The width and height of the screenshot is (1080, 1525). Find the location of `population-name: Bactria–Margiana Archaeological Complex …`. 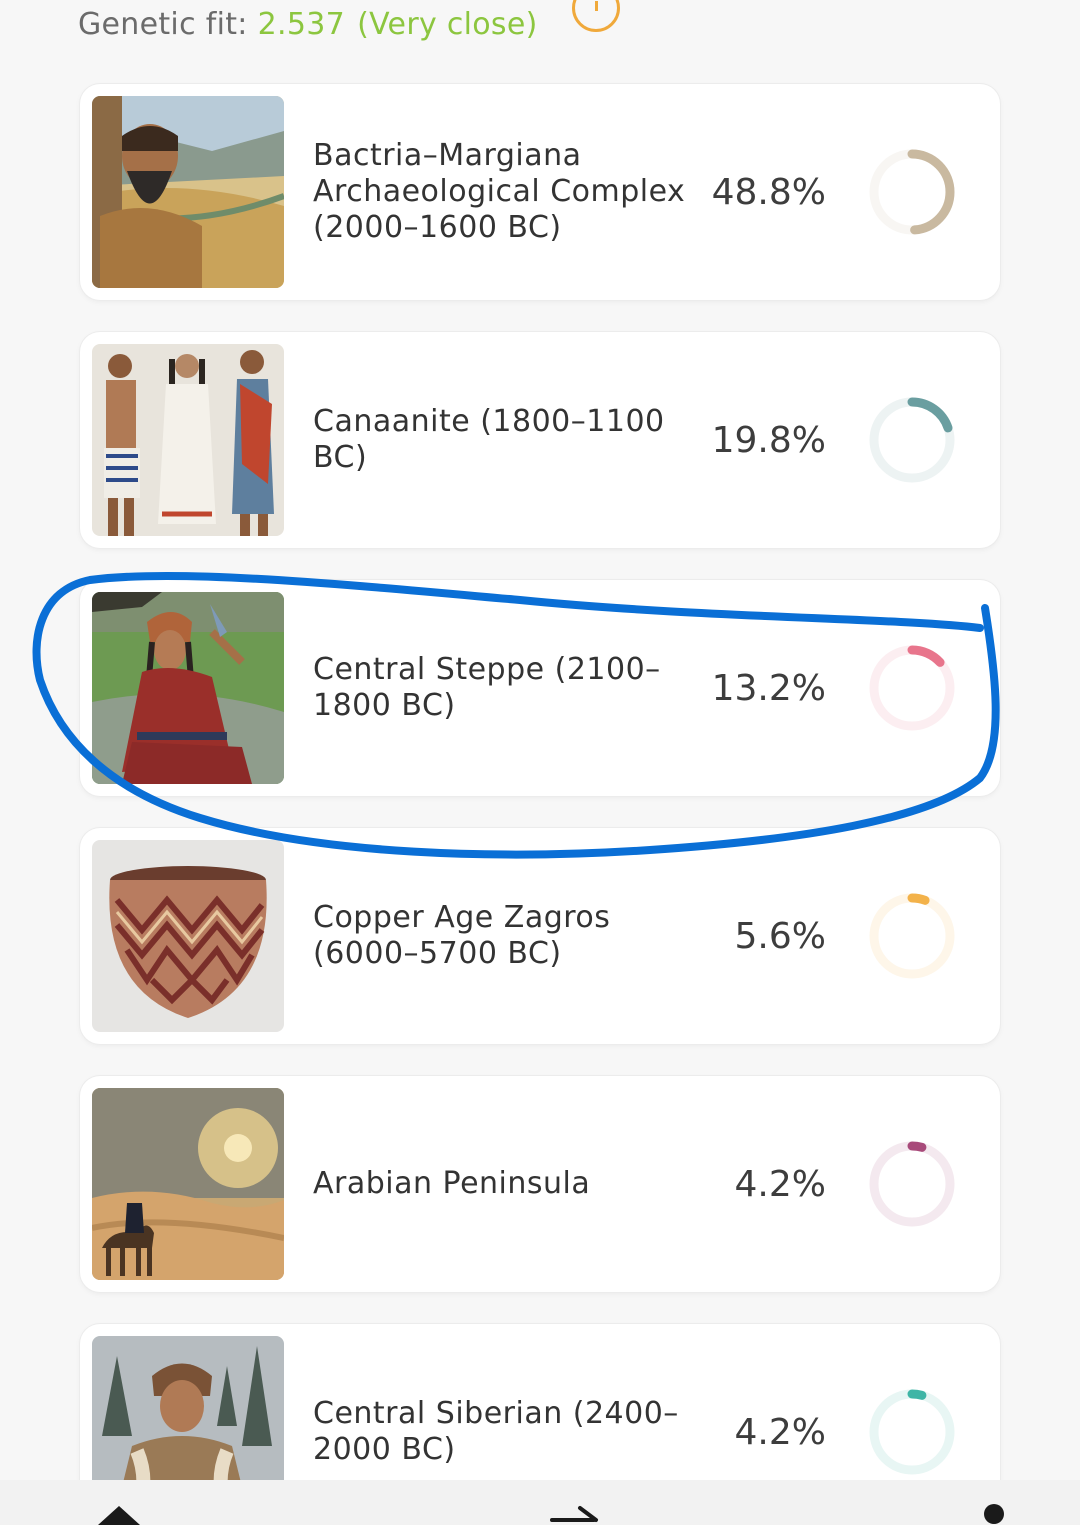

population-name: Bactria–Margiana Archaeological Complex … is located at coordinates (499, 191).